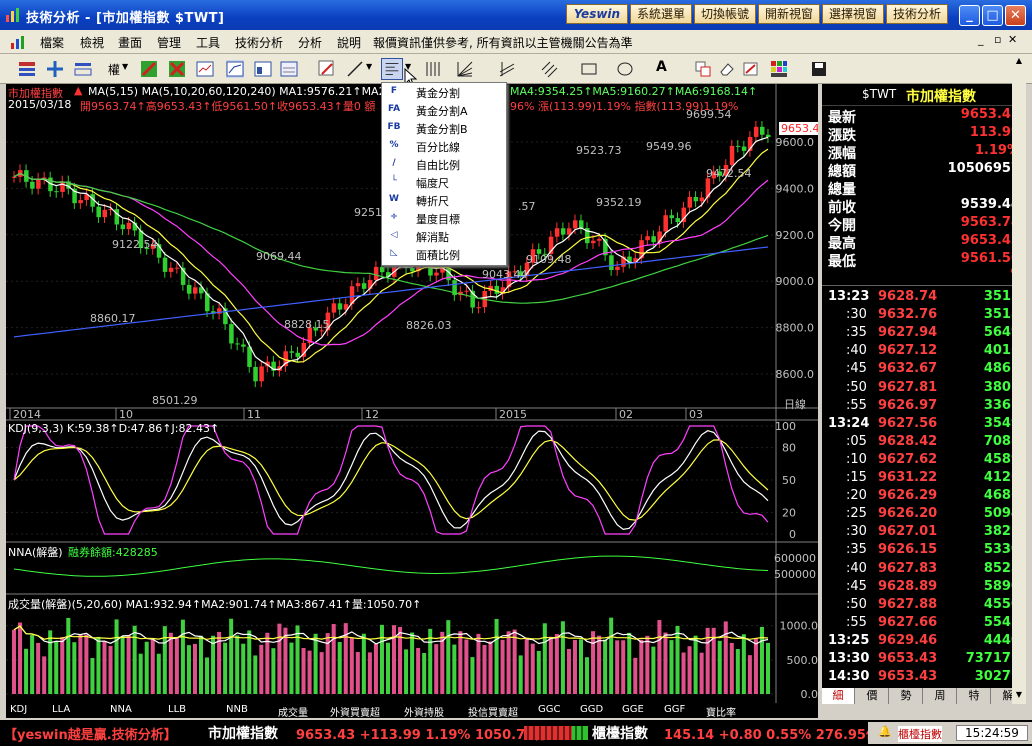 This screenshot has width=1032, height=746. I want to click on line-chart-icon, so click(235, 69).